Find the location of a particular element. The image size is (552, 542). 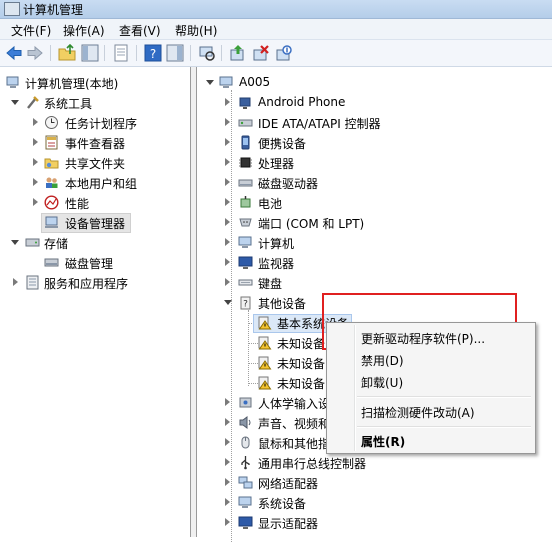

menu-help: 帮助(H) is located at coordinates (196, 30).